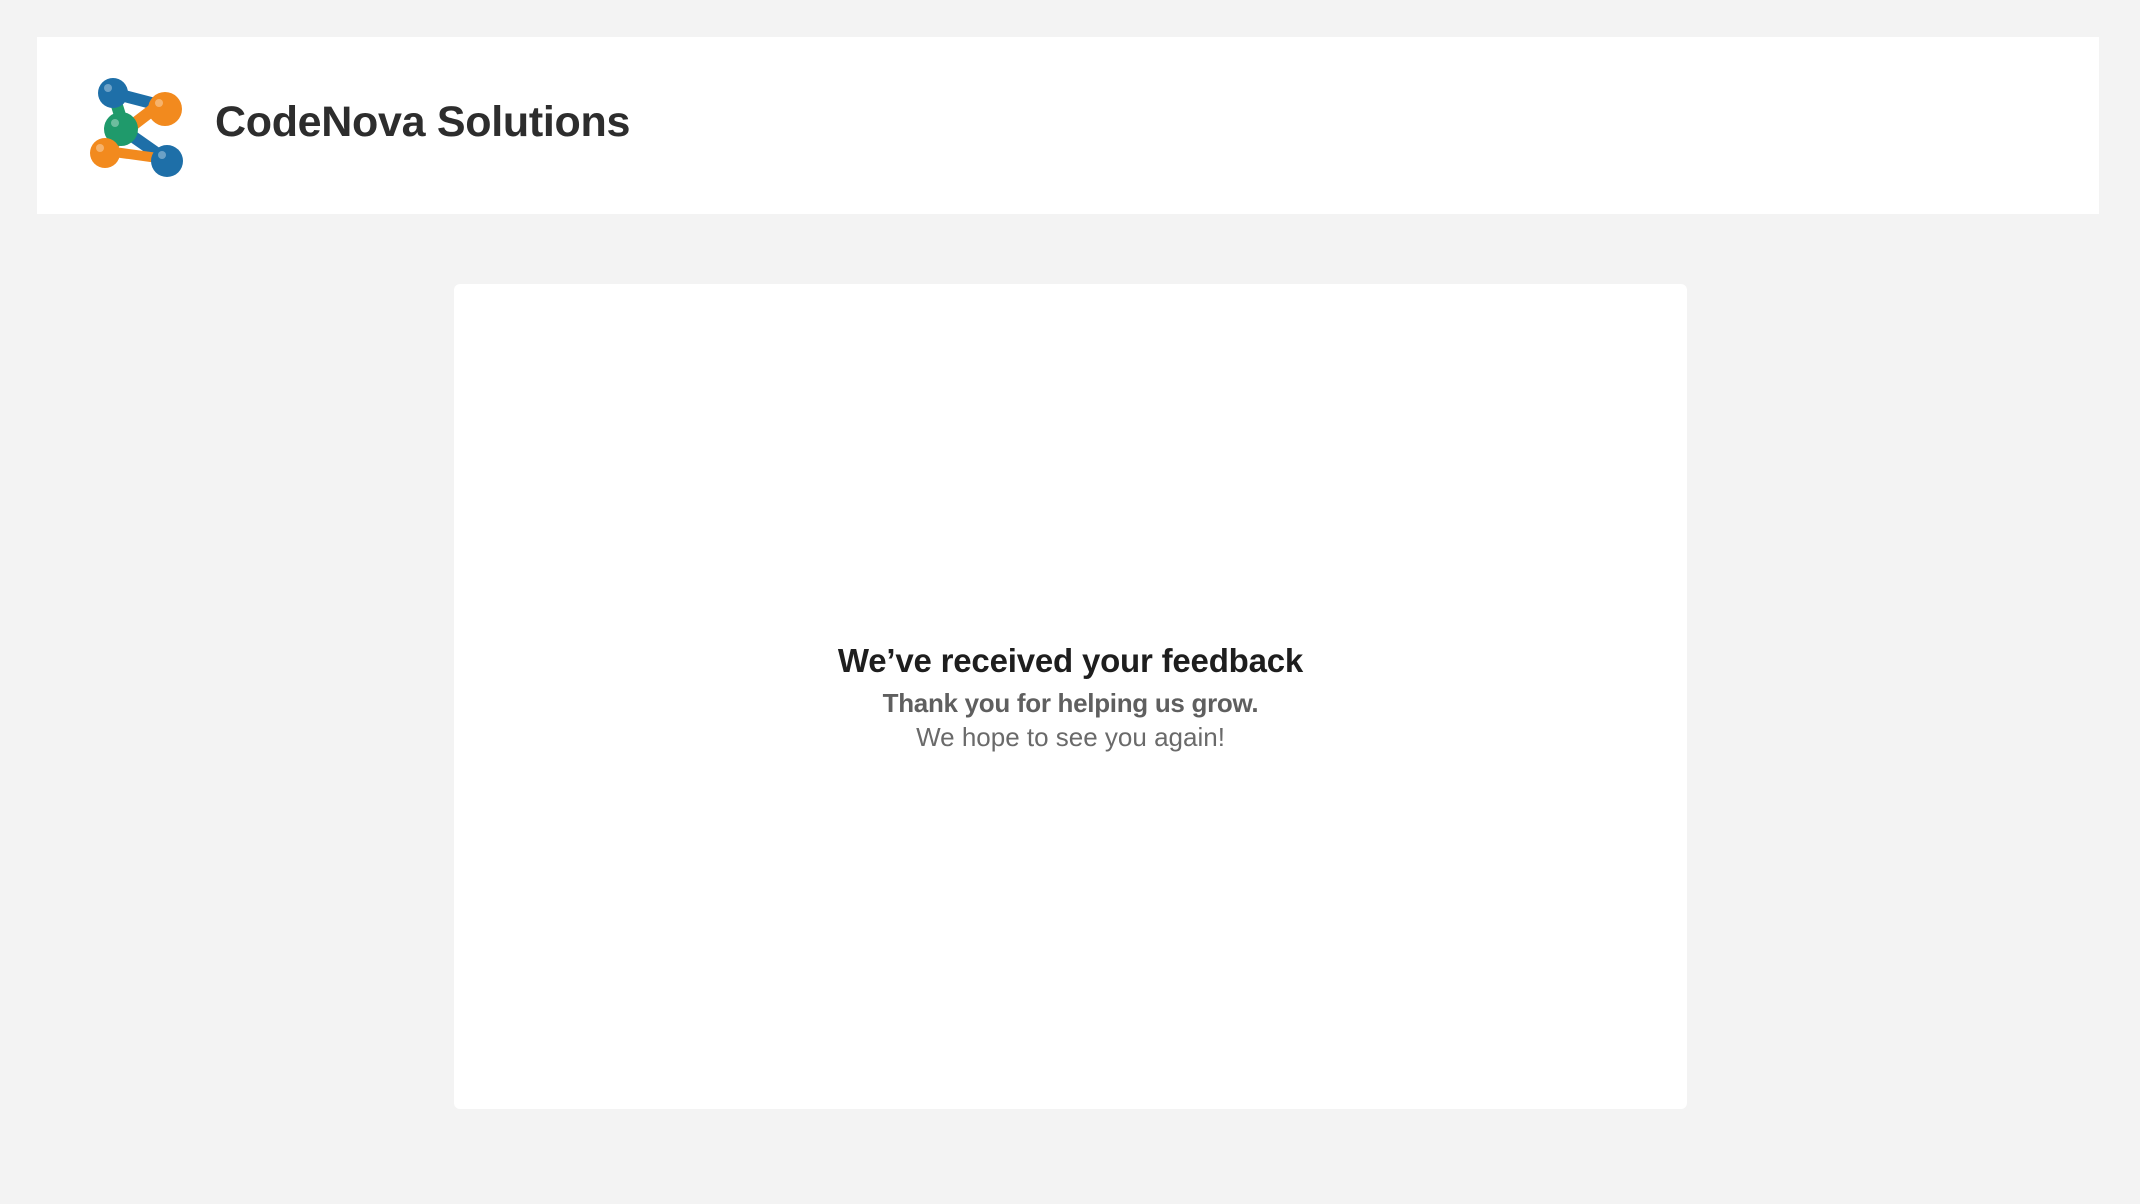 Image resolution: width=2140 pixels, height=1204 pixels. What do you see at coordinates (1070, 737) in the screenshot?
I see `confirmation-note: We hope to see you again!` at bounding box center [1070, 737].